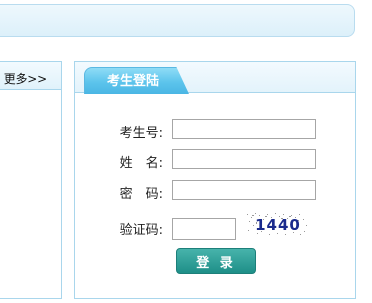  Describe the element at coordinates (244, 190) in the screenshot. I see `password-input` at that location.